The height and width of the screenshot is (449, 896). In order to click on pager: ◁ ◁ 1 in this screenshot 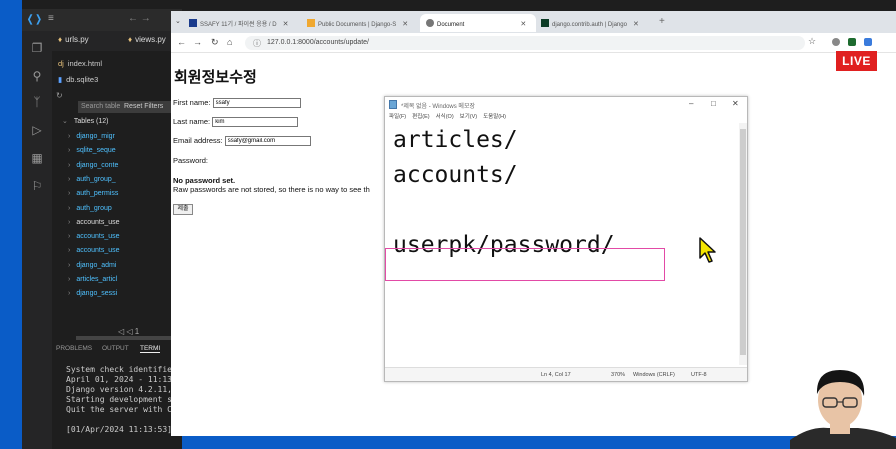, I will do `click(128, 331)`.